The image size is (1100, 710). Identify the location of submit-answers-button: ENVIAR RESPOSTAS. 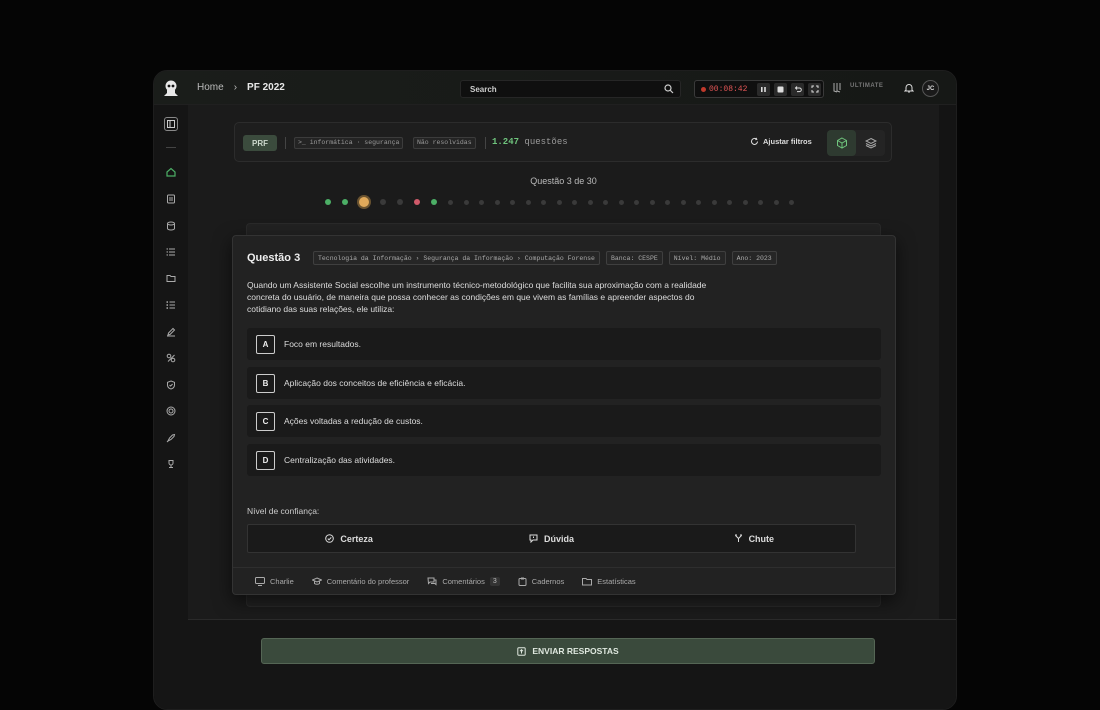
(568, 651).